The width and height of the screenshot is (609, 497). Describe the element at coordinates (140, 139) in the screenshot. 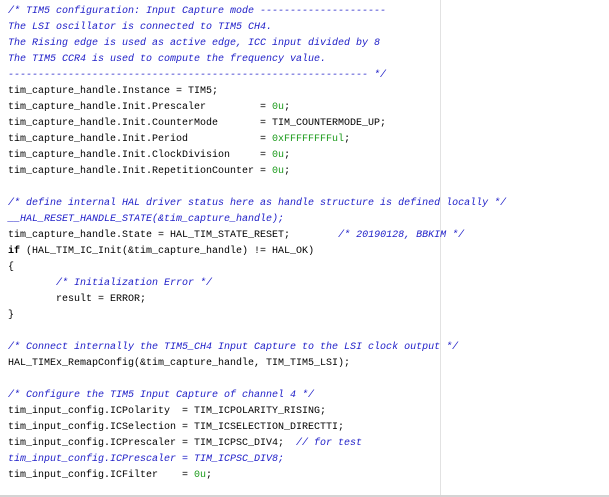

I see `code-token-plain: tim_capture_handle.Init.Period =` at that location.